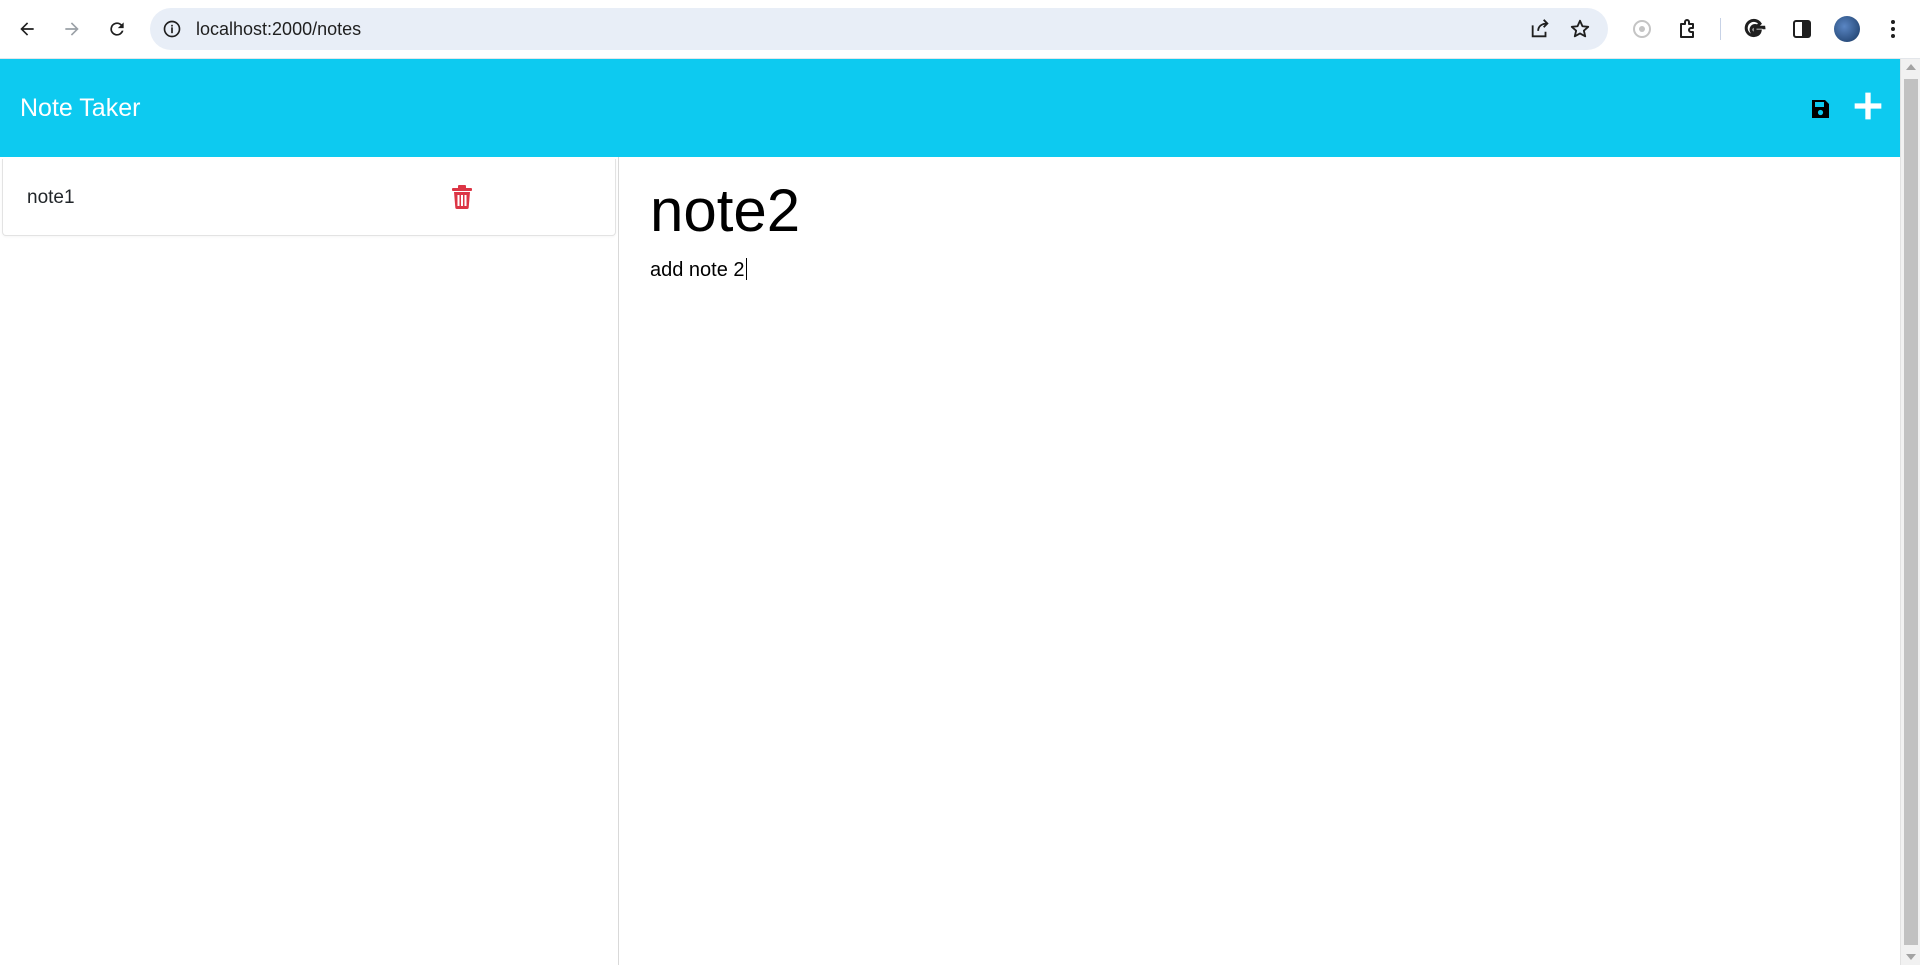 The image size is (1920, 965). I want to click on back-button, so click(27, 29).